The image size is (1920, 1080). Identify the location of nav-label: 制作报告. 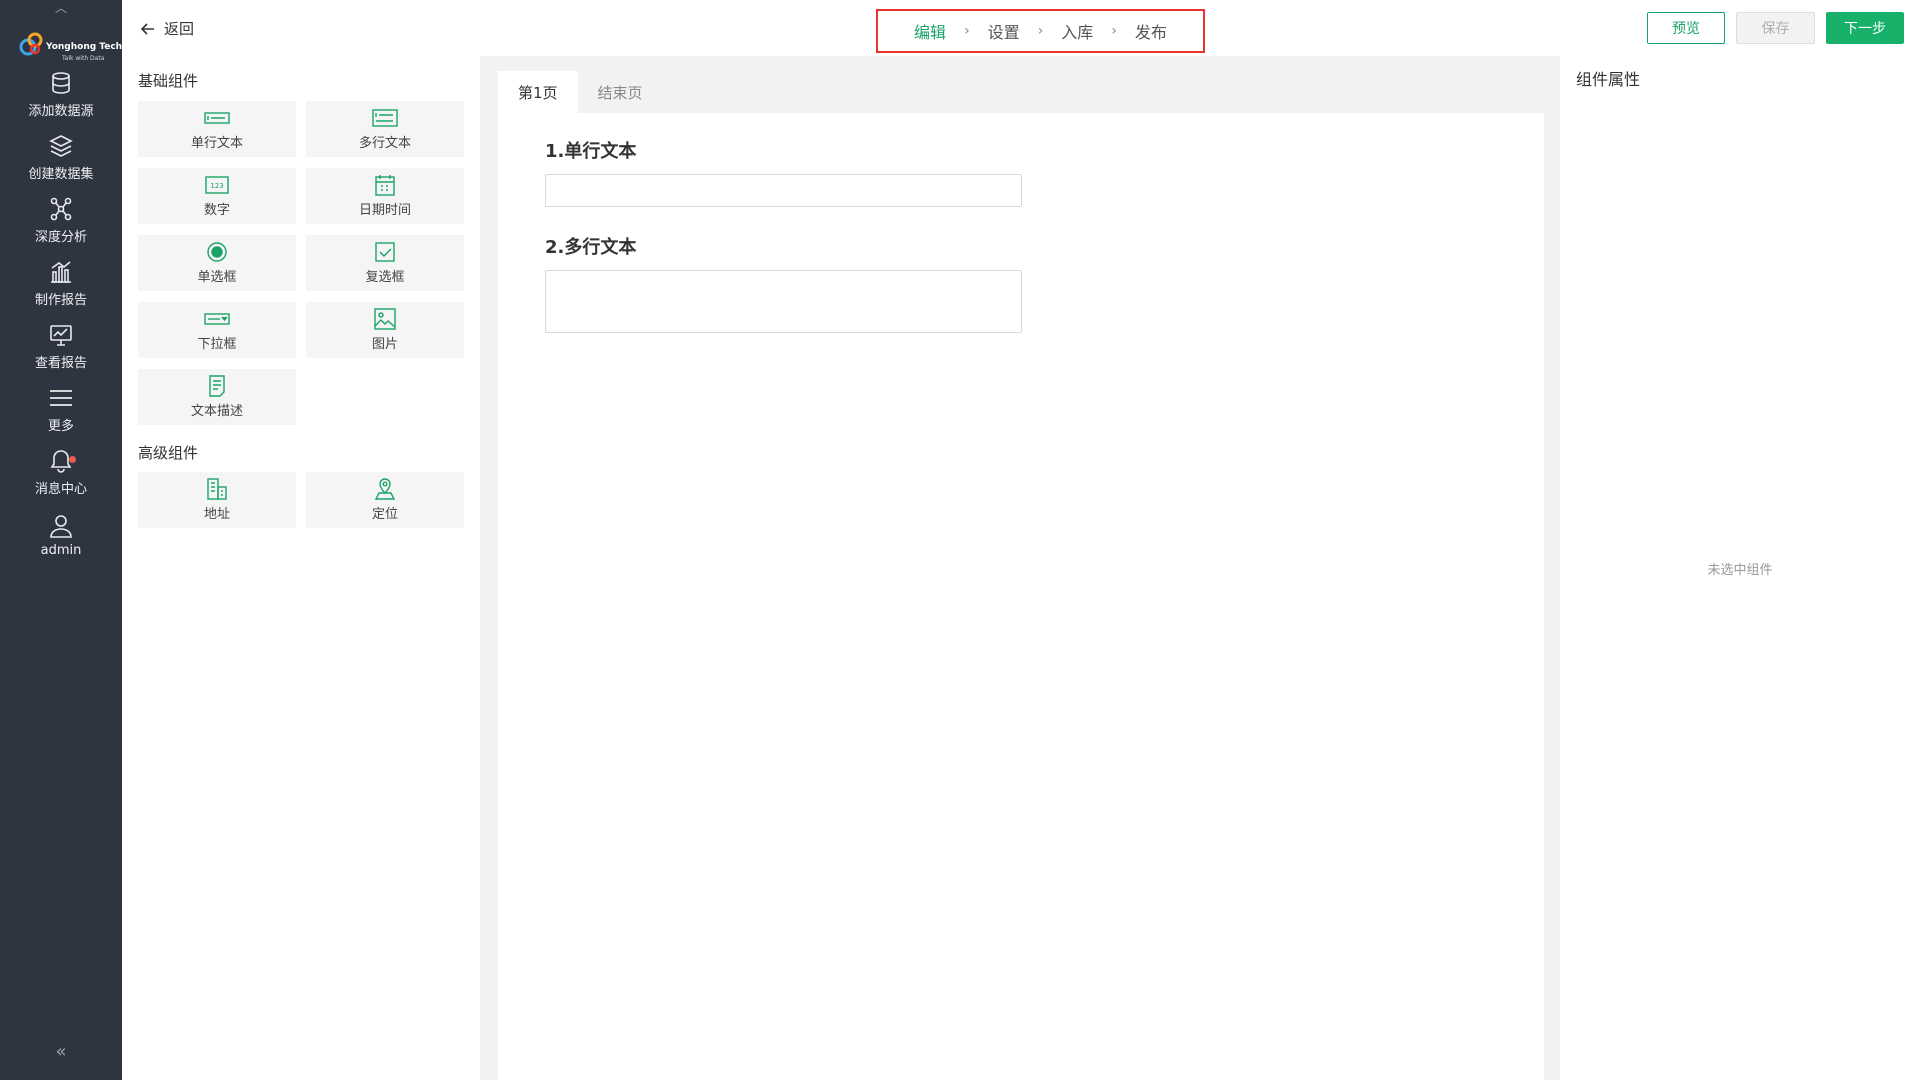
(60, 300).